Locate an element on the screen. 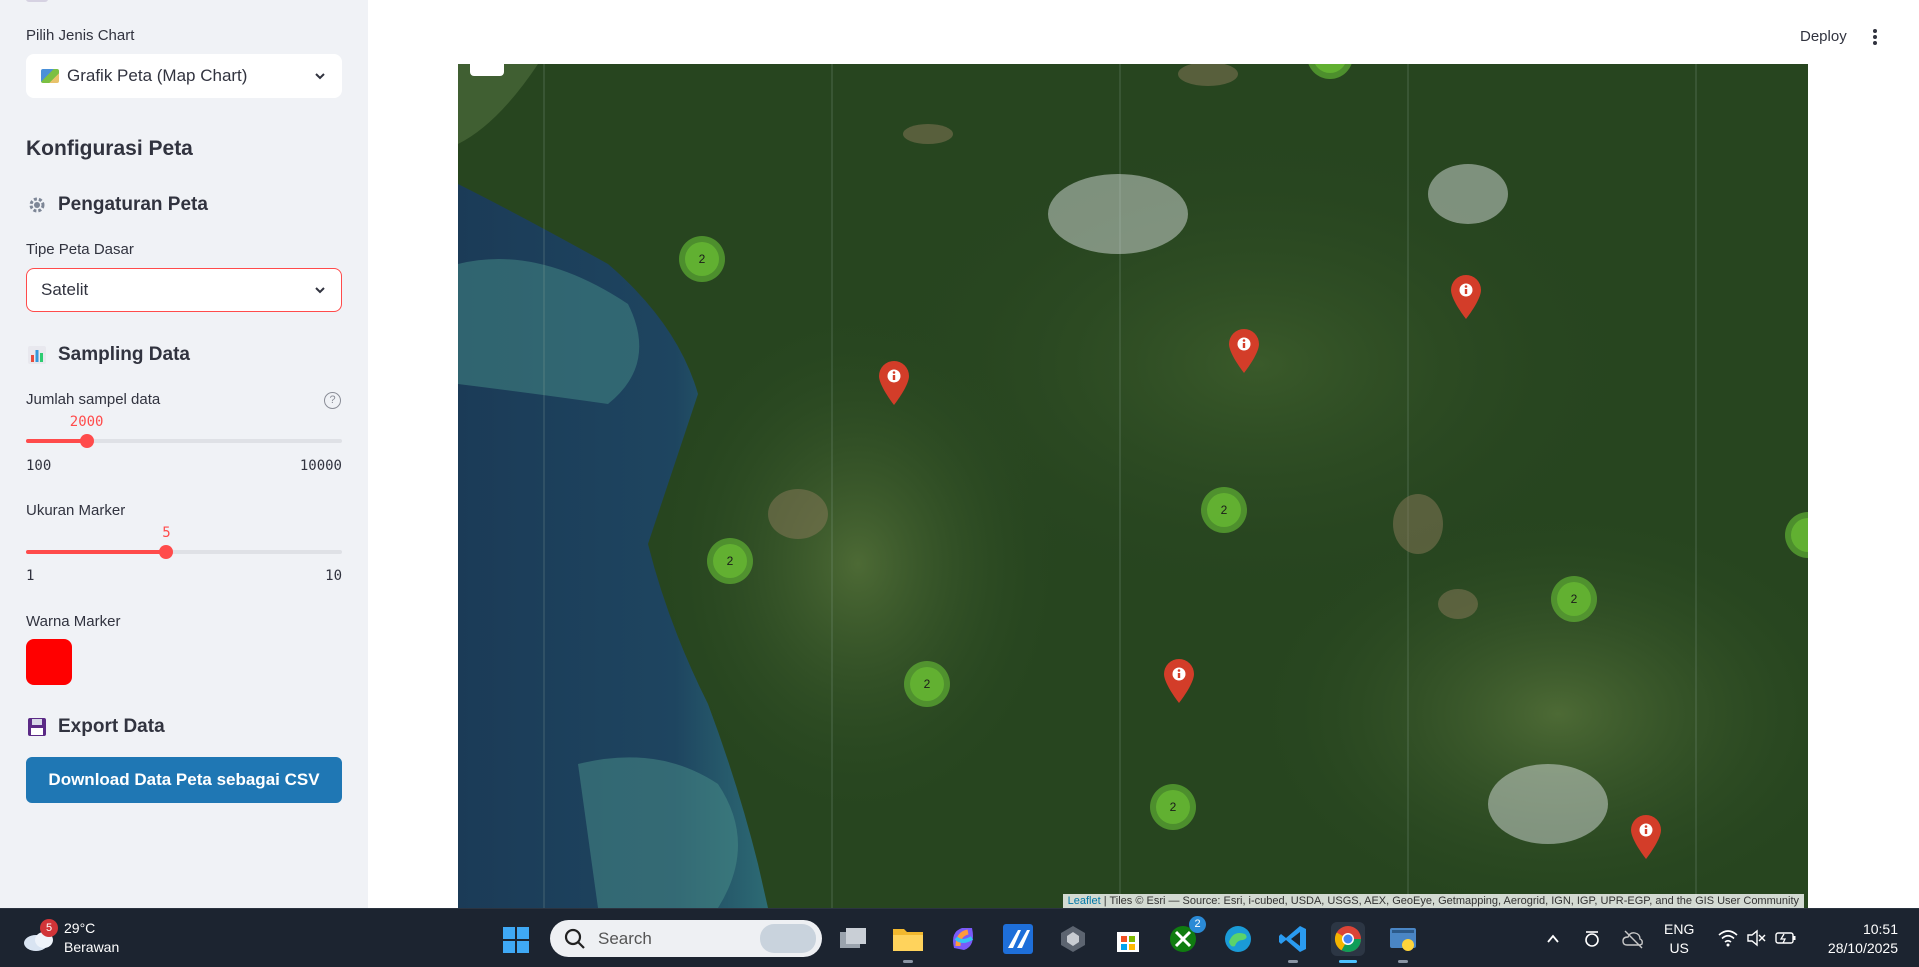 The width and height of the screenshot is (1919, 967). kebab-menu-icon is located at coordinates (1875, 37).